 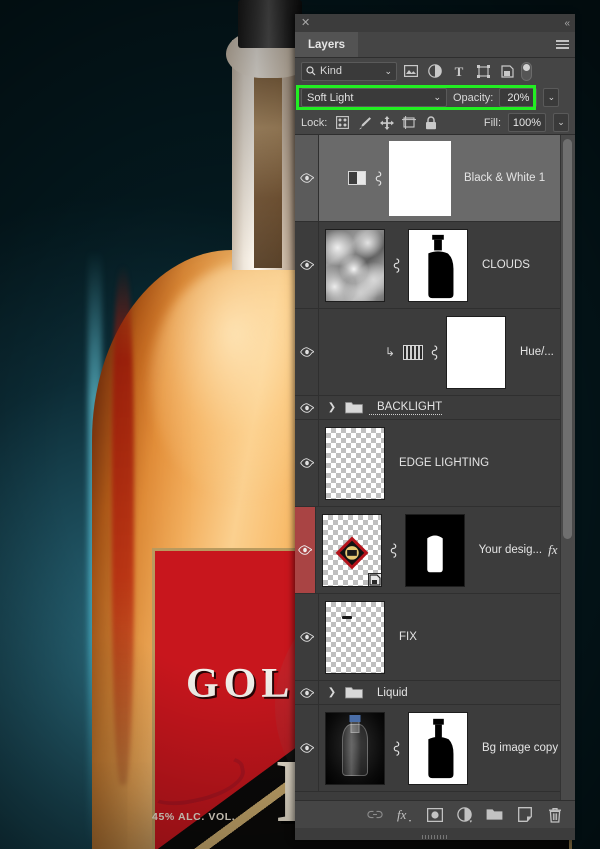 I want to click on table-row: Black & White 1, so click(x=435, y=178).